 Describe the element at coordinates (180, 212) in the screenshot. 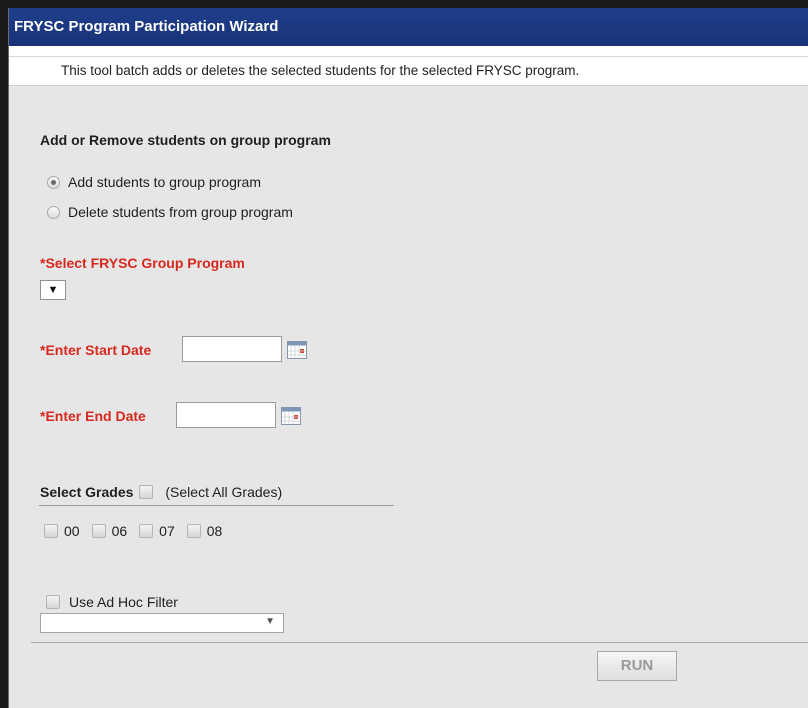

I see `radio-delete-students-label: Delete students from group program` at that location.